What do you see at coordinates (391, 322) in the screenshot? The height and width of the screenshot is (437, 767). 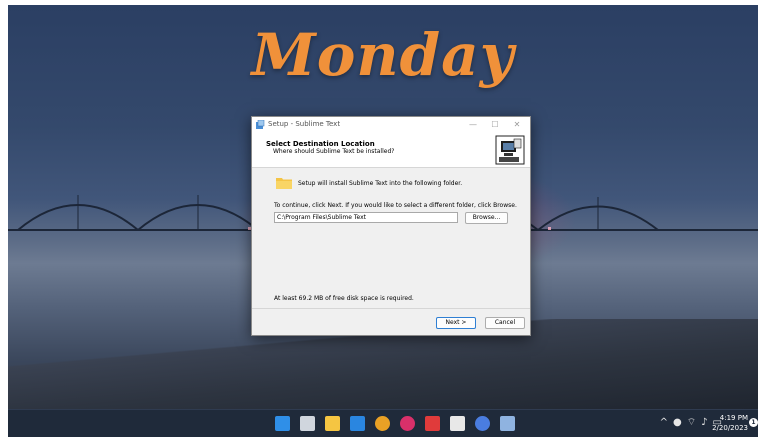 I see `wizard-footer: Next > Cancel` at bounding box center [391, 322].